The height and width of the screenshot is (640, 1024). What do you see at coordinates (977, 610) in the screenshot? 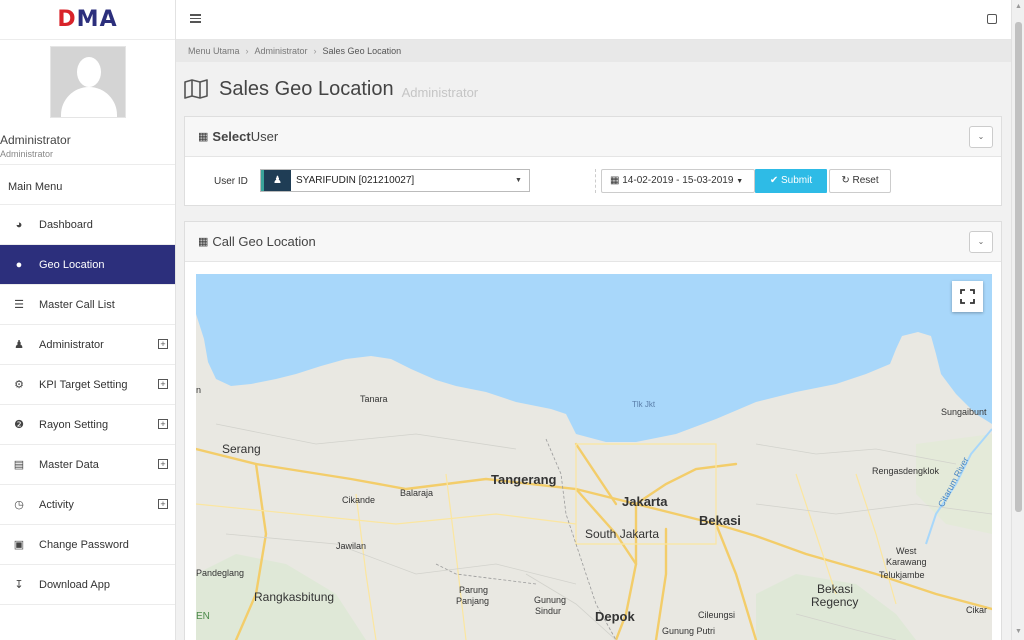
I see `map-label-cikar: Cikar` at bounding box center [977, 610].